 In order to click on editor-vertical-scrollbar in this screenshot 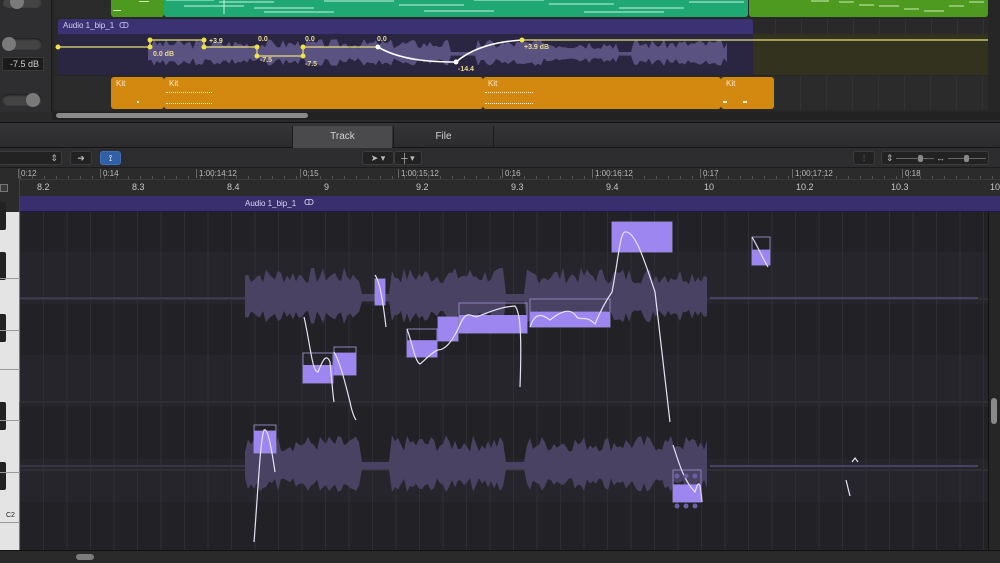, I will do `click(994, 381)`.